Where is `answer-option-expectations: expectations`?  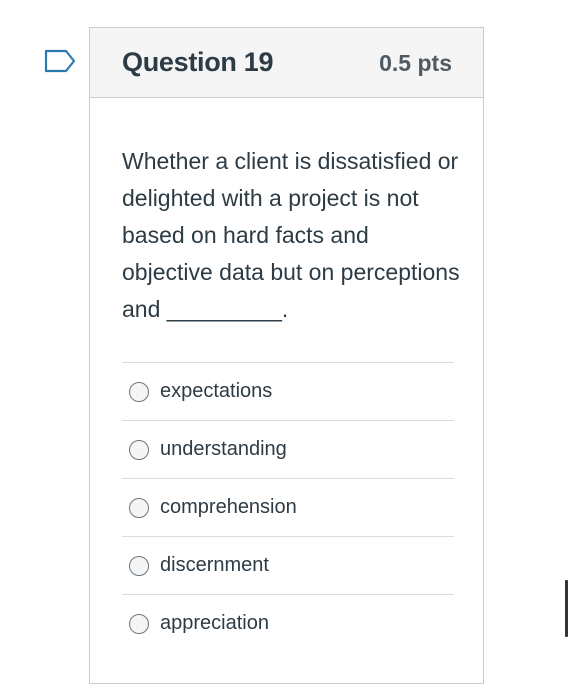
answer-option-expectations: expectations is located at coordinates (288, 391).